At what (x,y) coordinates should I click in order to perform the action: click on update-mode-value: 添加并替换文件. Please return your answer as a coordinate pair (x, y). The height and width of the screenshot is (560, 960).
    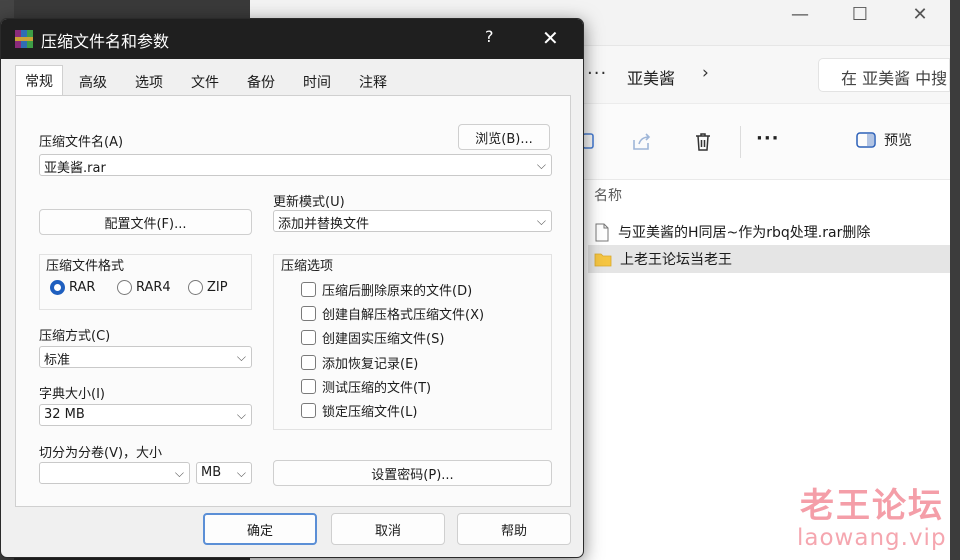
    Looking at the image, I should click on (324, 224).